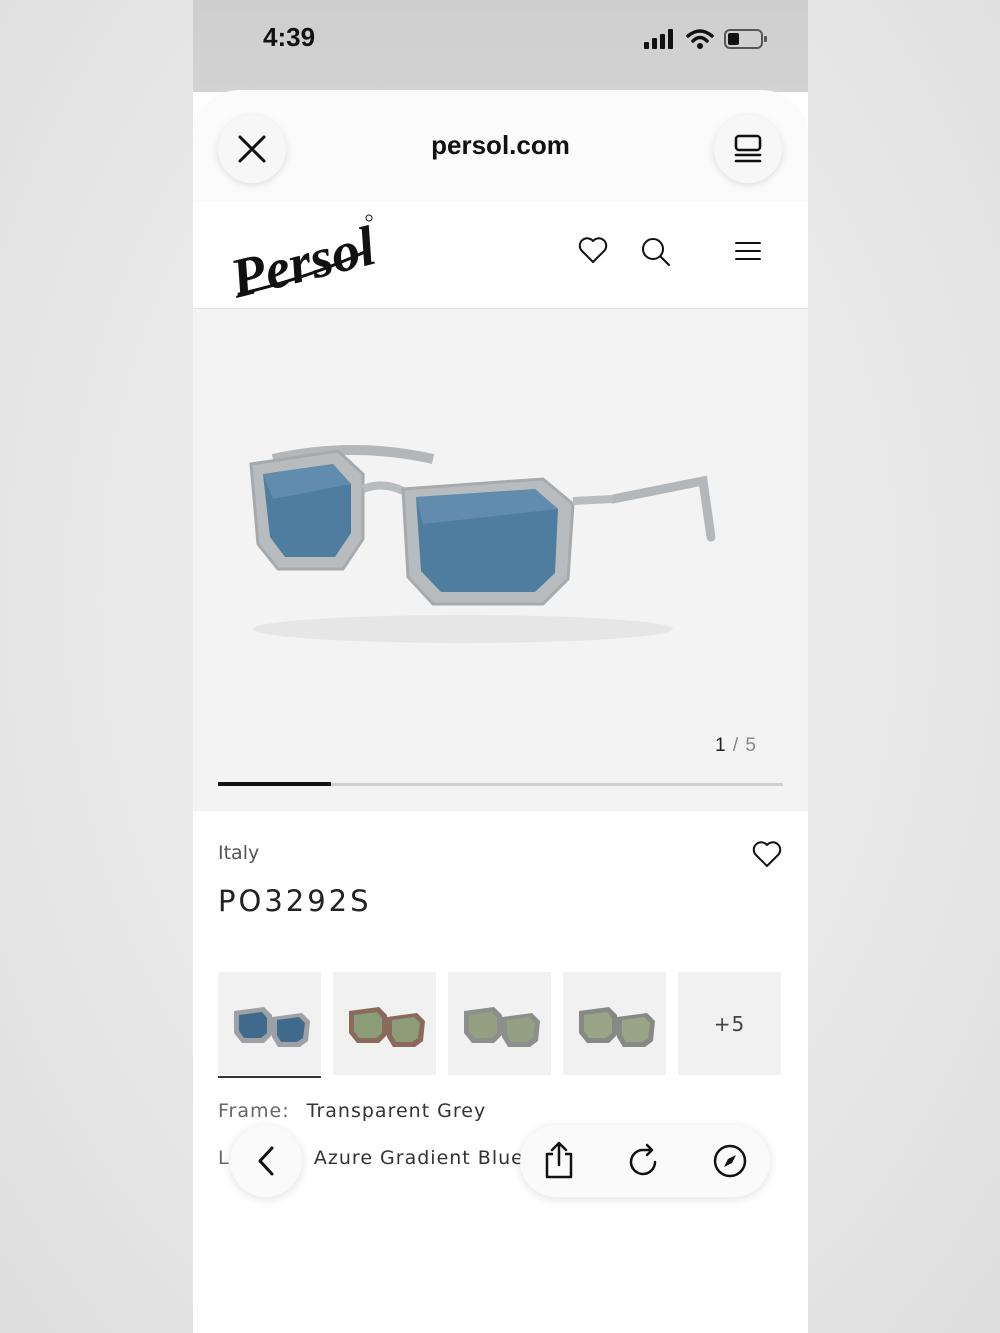 This screenshot has width=1000, height=1333. Describe the element at coordinates (500, 784) in the screenshot. I see `gallery-progress-track` at that location.